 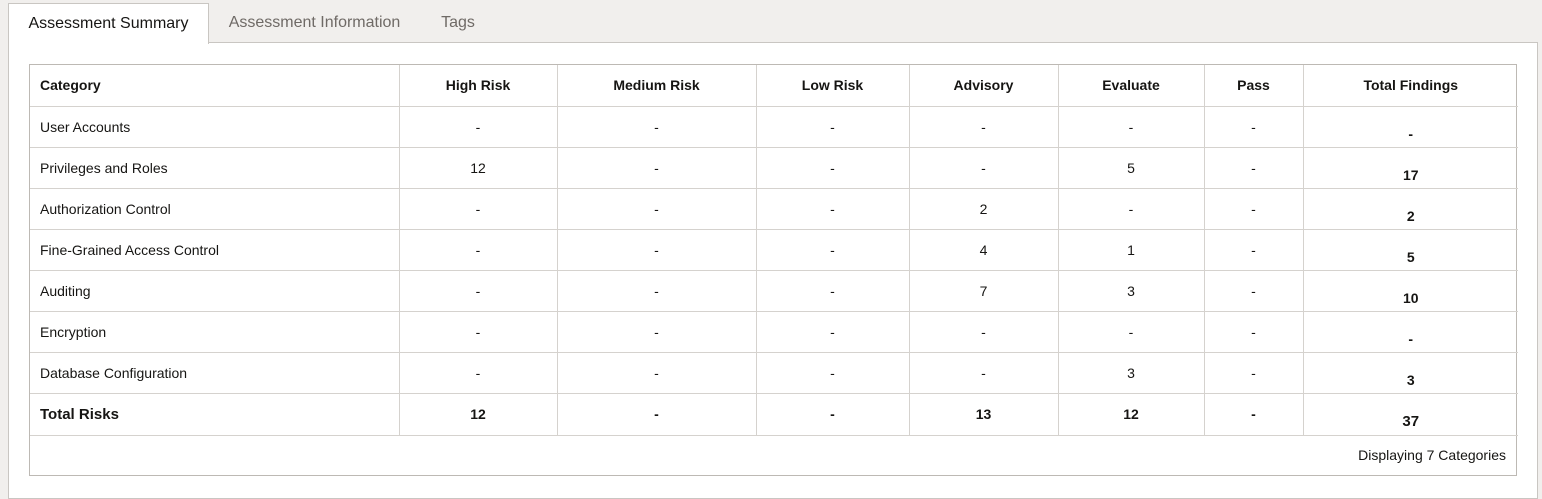 What do you see at coordinates (832, 414) in the screenshot?
I see `total-low-risk: -` at bounding box center [832, 414].